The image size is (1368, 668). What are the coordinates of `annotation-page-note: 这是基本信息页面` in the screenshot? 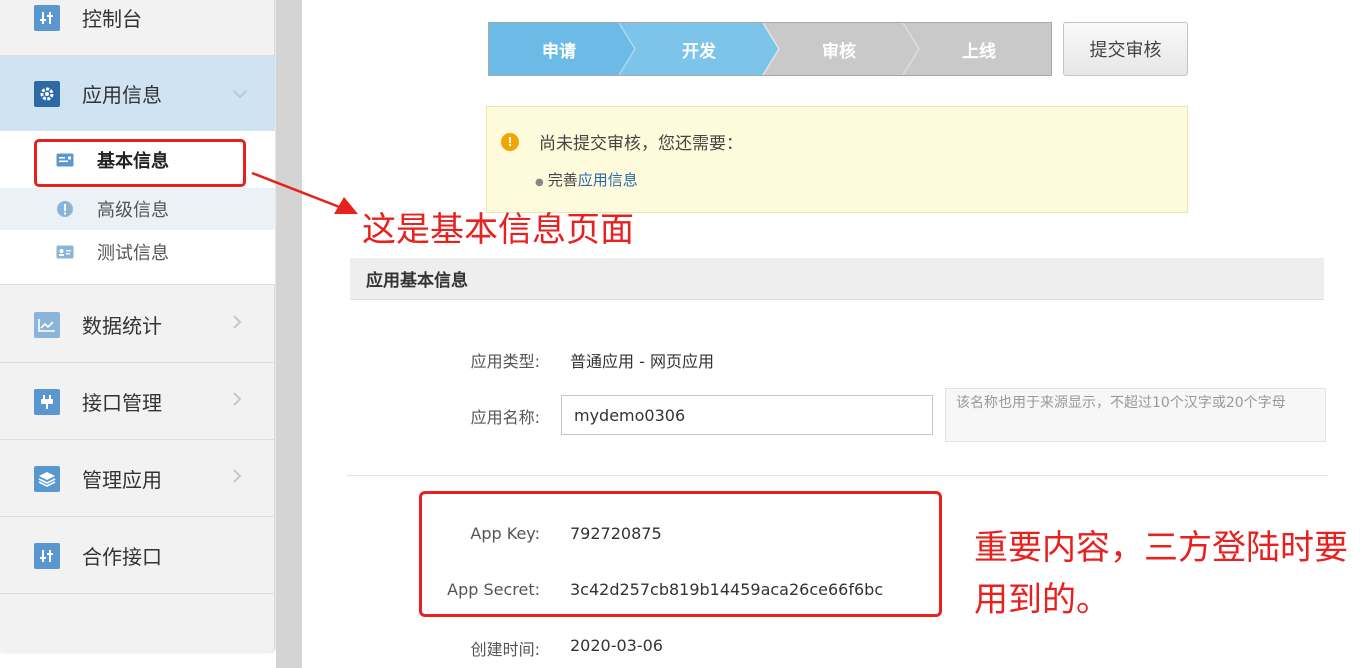 It's located at (498, 230).